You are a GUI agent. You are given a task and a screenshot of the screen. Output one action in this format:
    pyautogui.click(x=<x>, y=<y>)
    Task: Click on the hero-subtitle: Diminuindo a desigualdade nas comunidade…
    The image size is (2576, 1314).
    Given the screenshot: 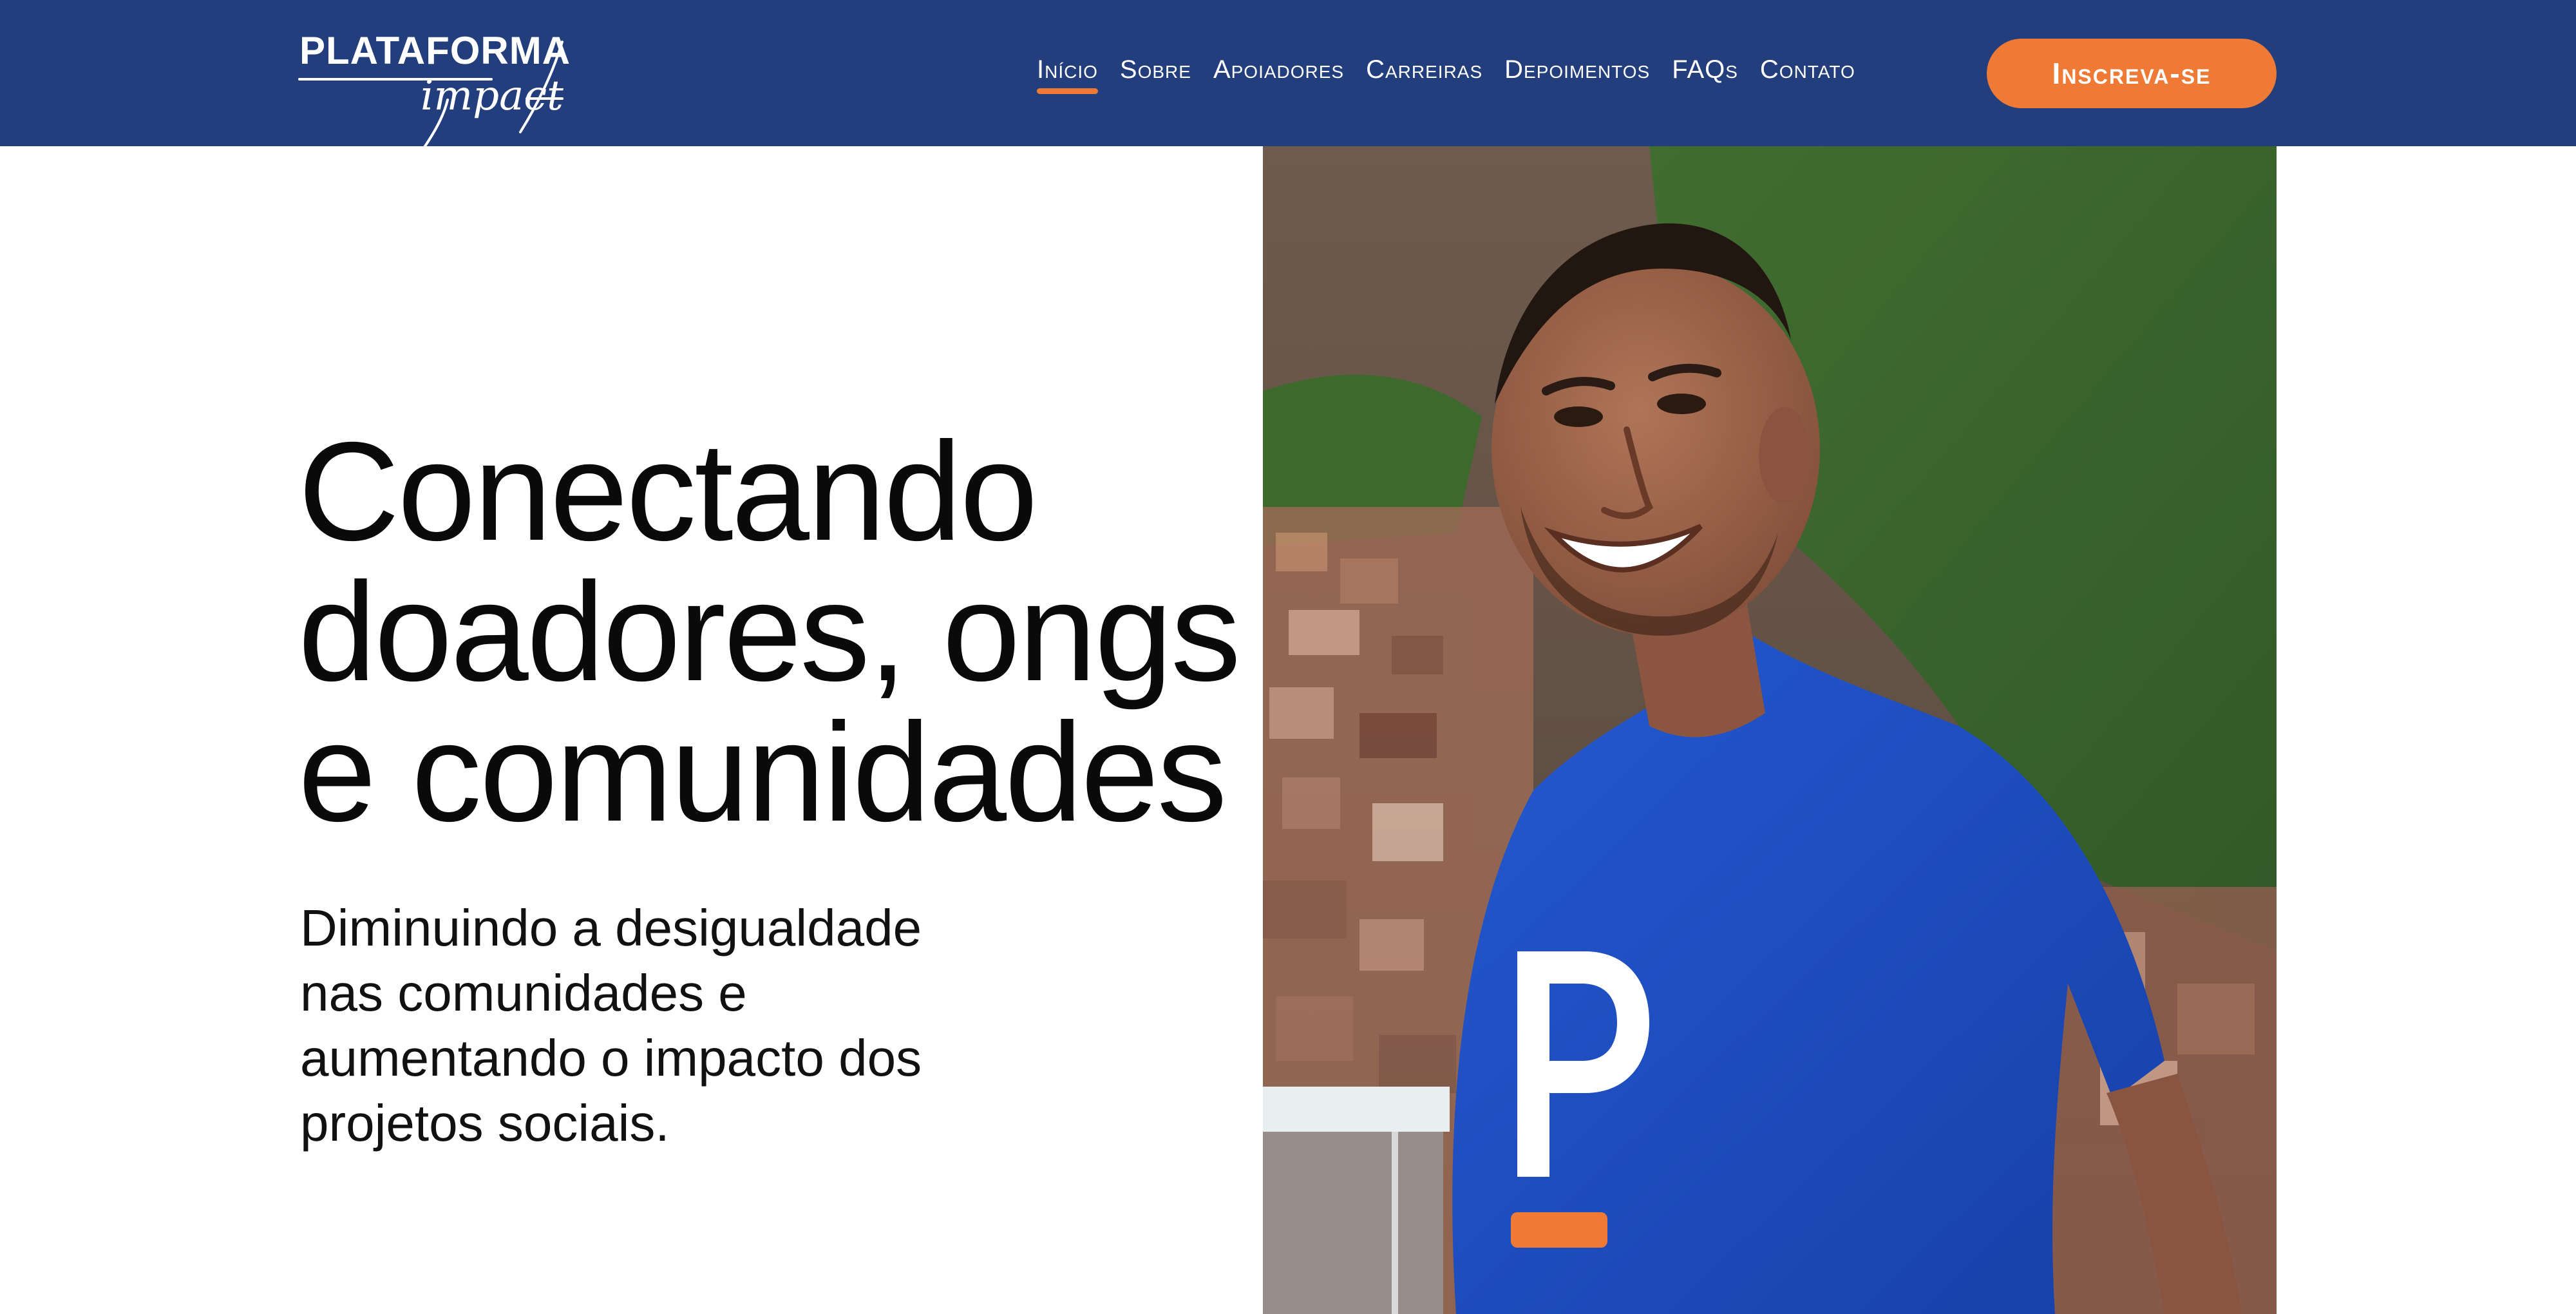 What is the action you would take?
    pyautogui.click(x=641, y=1025)
    